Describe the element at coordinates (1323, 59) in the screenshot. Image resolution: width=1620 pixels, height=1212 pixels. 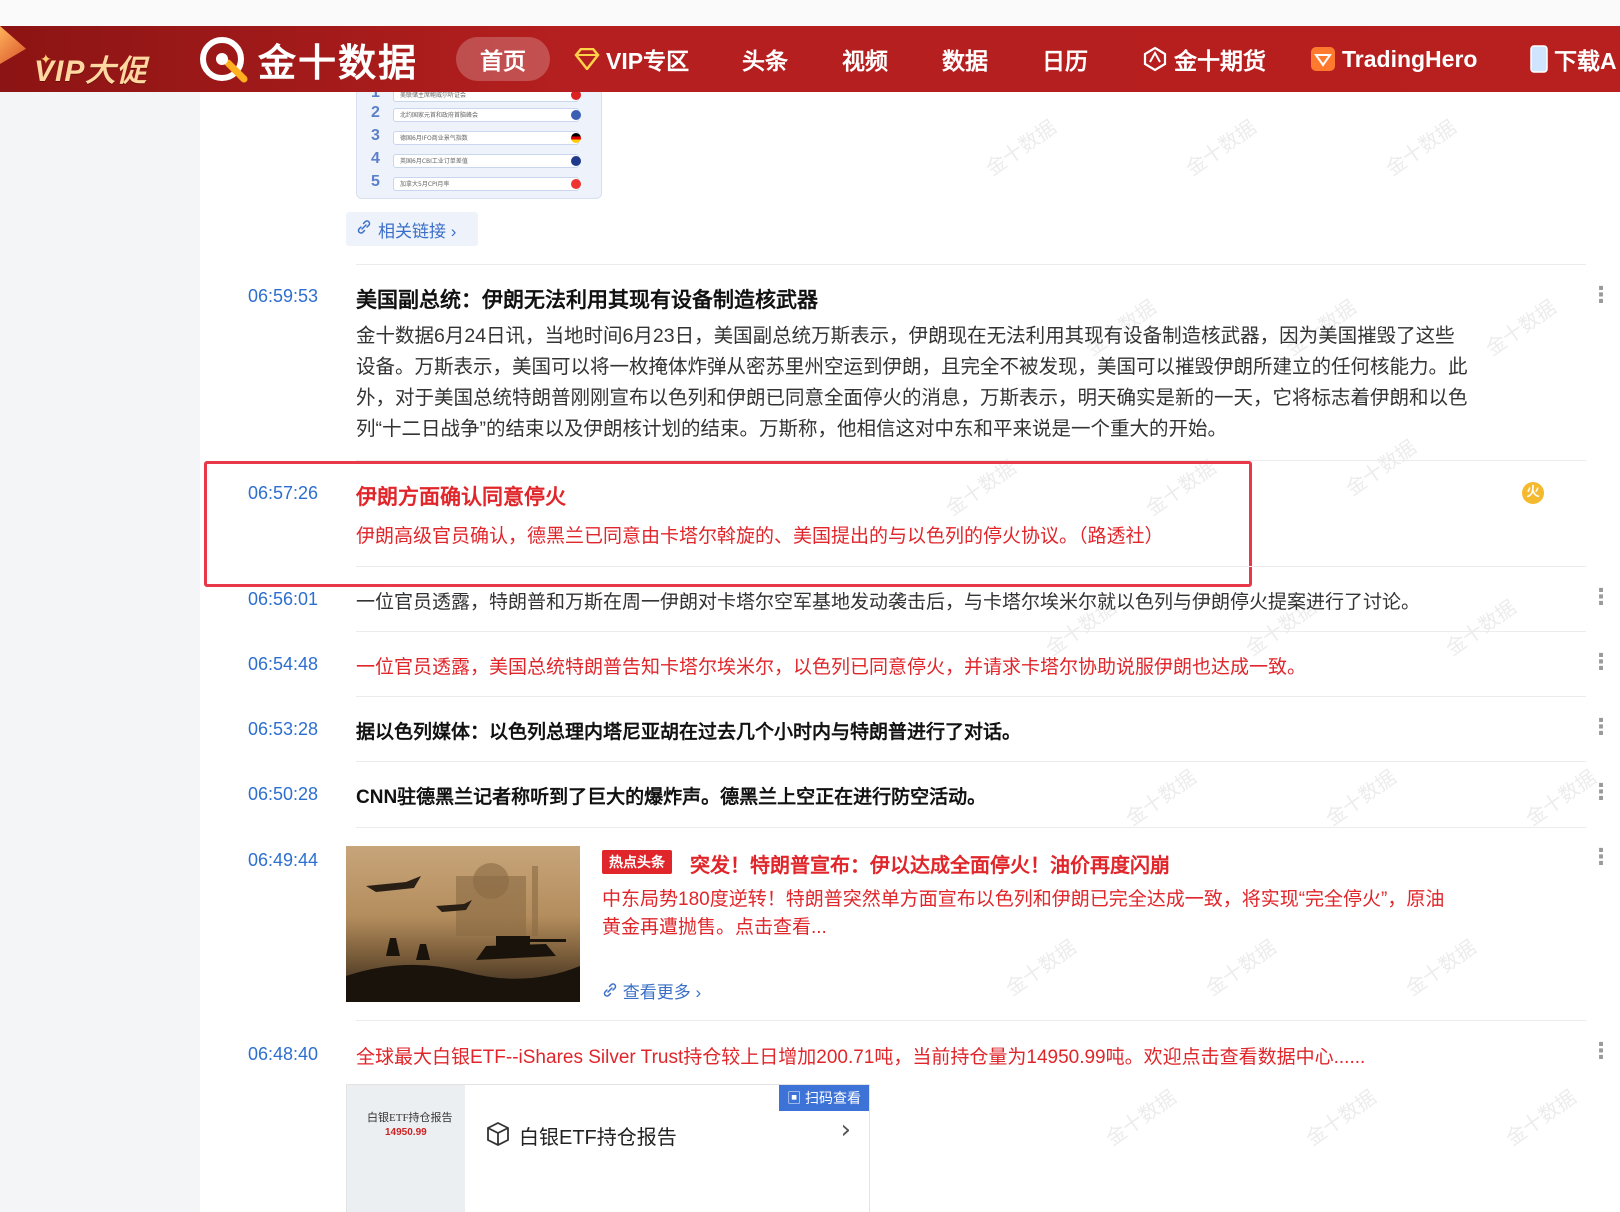
I see `tradinghero-icon` at that location.